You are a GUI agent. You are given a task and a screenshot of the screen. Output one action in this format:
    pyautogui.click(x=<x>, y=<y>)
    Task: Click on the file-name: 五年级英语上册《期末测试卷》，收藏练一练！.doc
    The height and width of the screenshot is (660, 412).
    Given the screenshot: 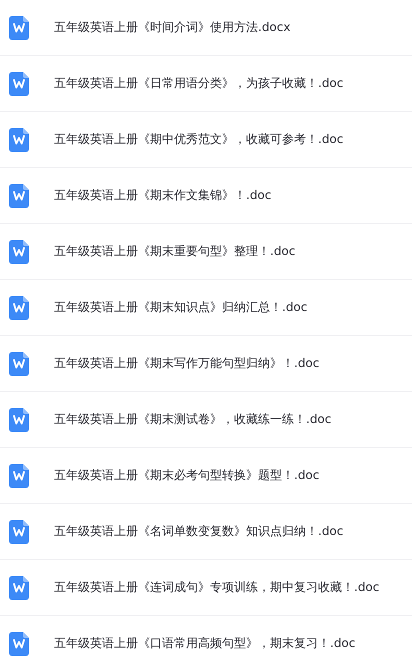 What is the action you would take?
    pyautogui.click(x=193, y=419)
    